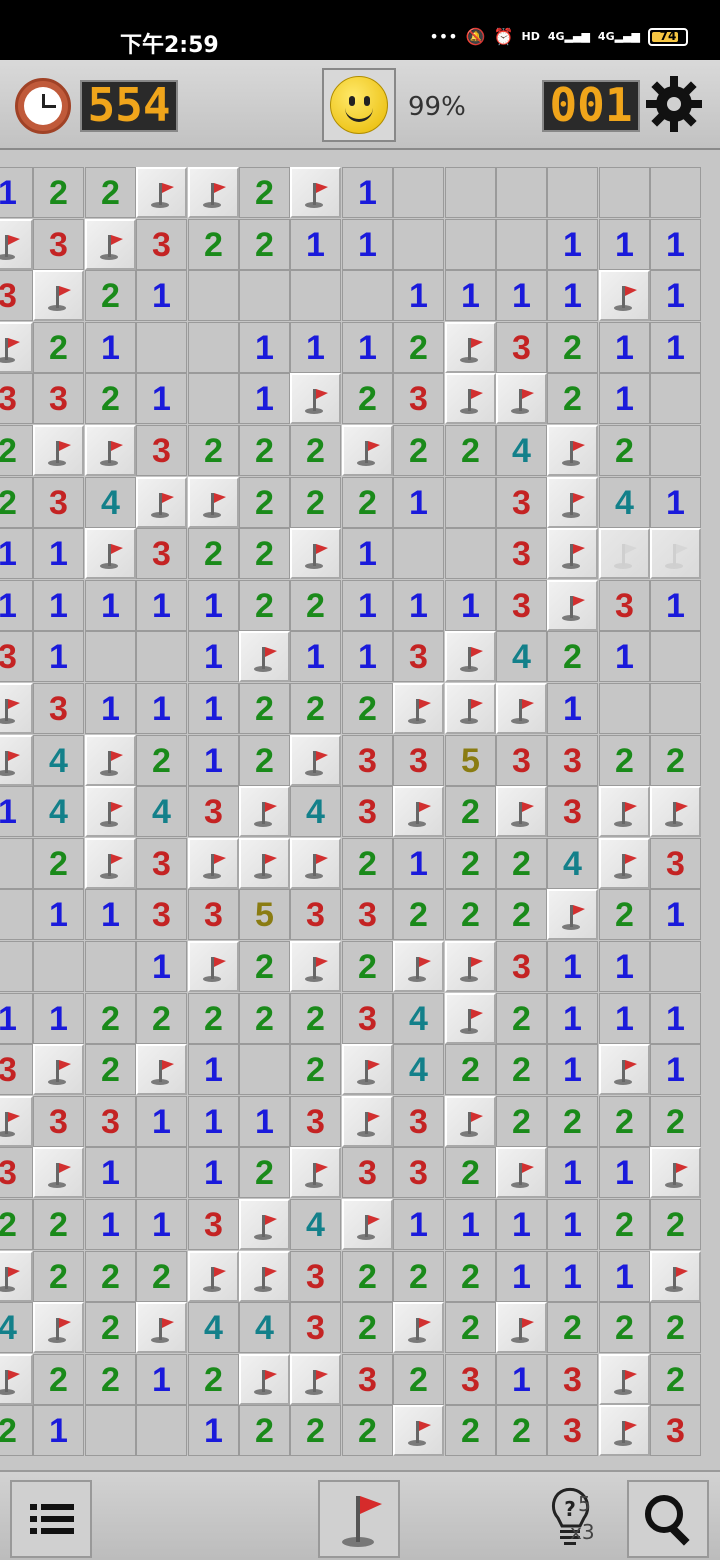 The height and width of the screenshot is (1560, 720). I want to click on menu-button, so click(51, 1519).